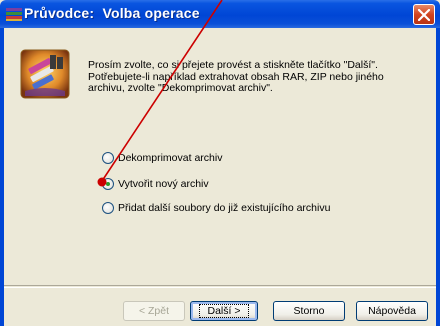 The height and width of the screenshot is (326, 440). What do you see at coordinates (14, 14) in the screenshot?
I see `winrar-books-icon` at bounding box center [14, 14].